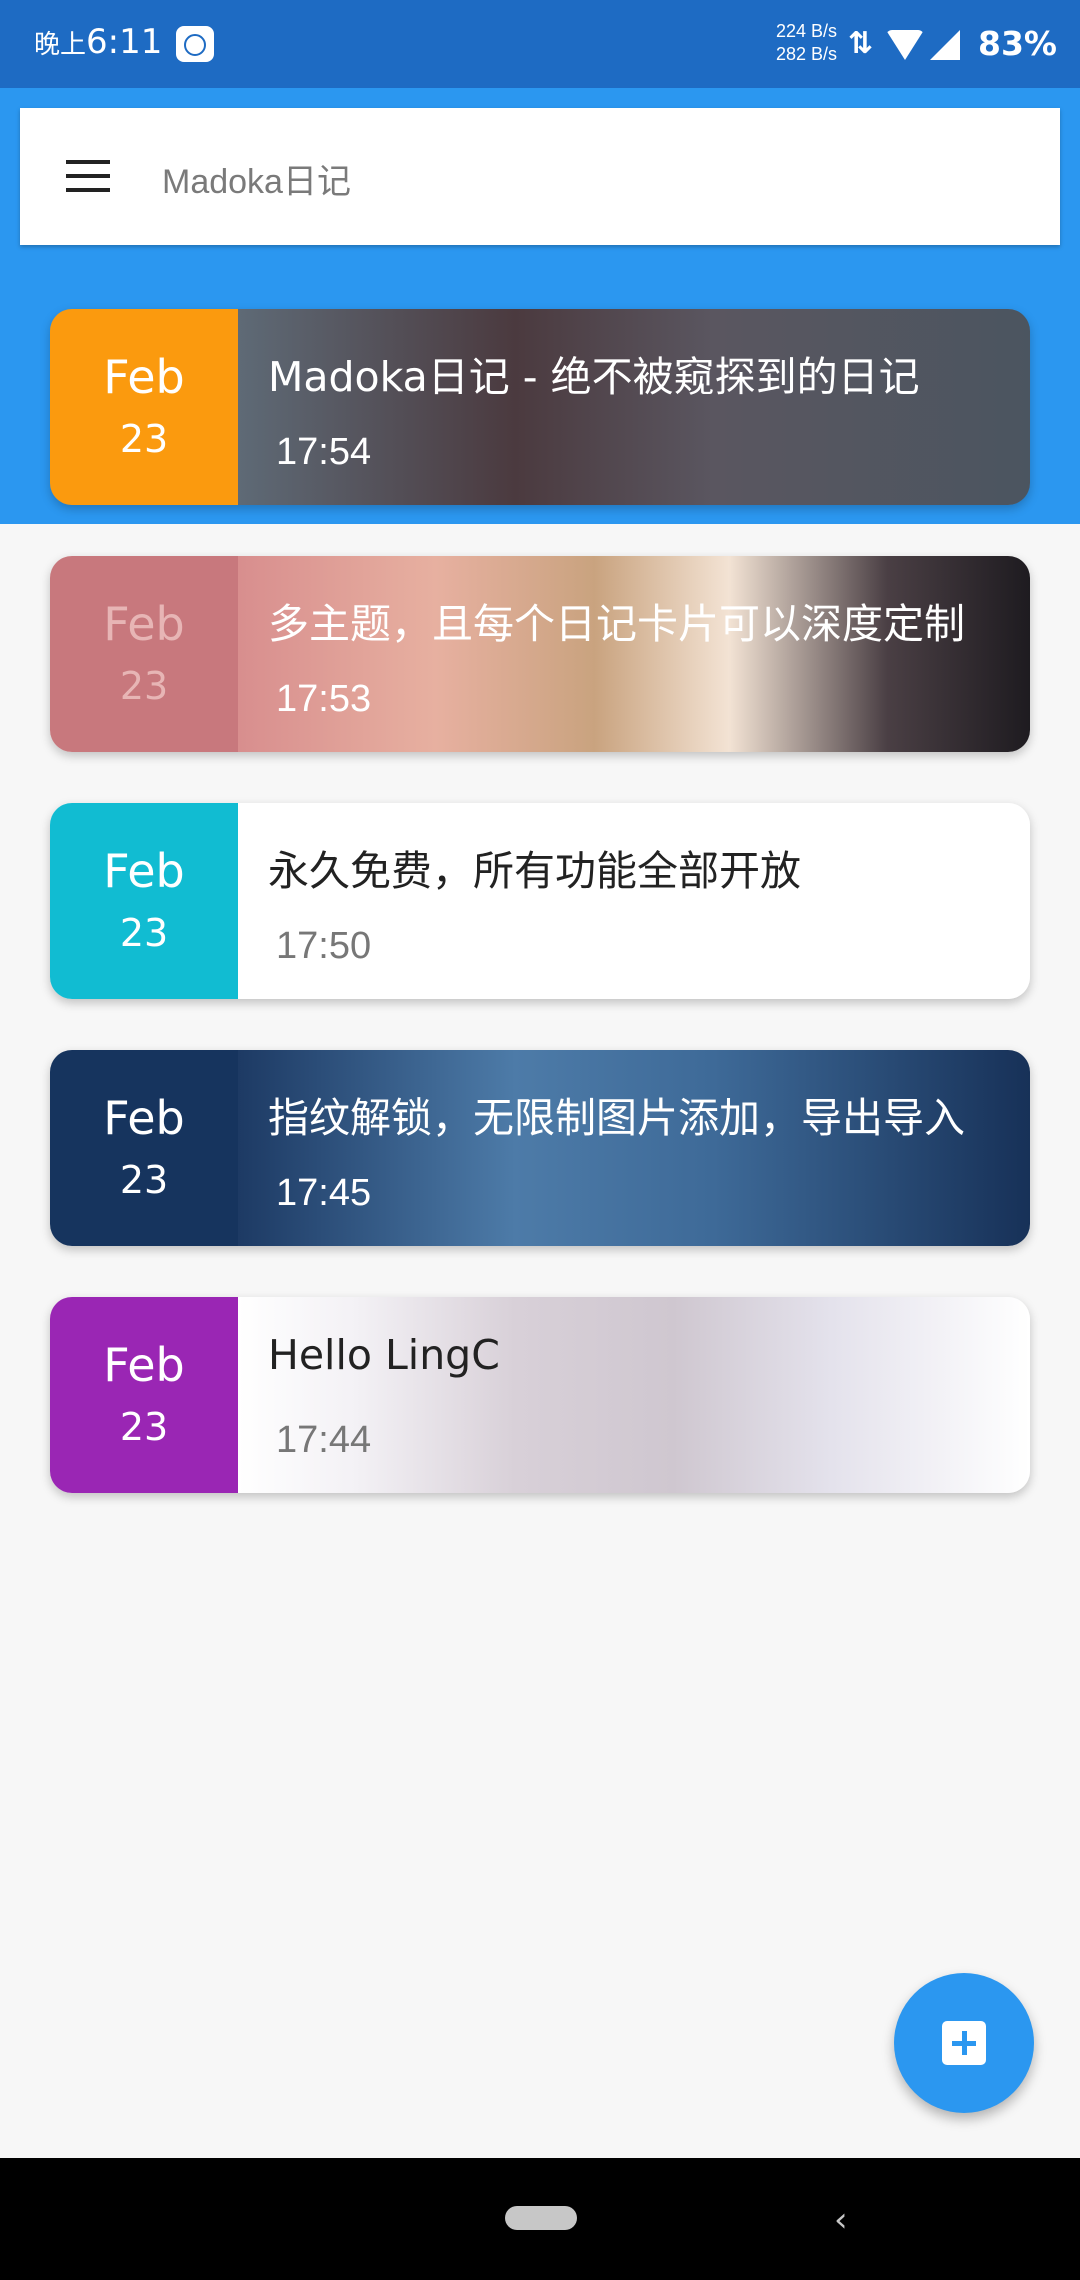 This screenshot has height=2280, width=1080. What do you see at coordinates (841, 2220) in the screenshot?
I see `back-icon: ‹` at bounding box center [841, 2220].